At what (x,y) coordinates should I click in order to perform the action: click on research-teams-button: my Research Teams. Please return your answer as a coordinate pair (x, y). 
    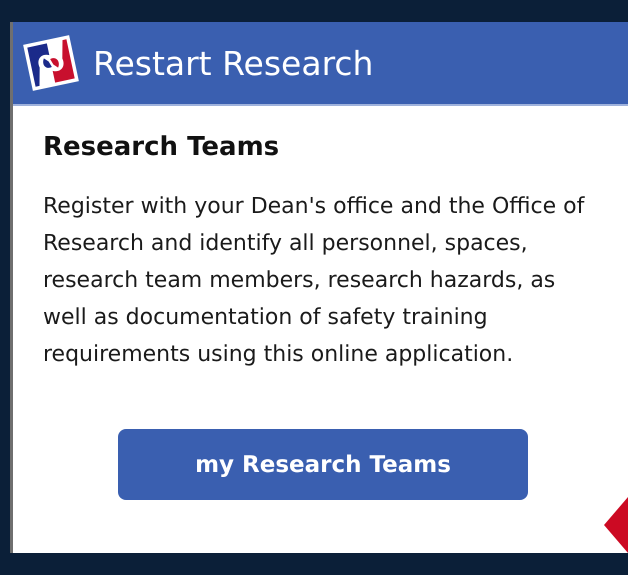
    Looking at the image, I should click on (323, 464).